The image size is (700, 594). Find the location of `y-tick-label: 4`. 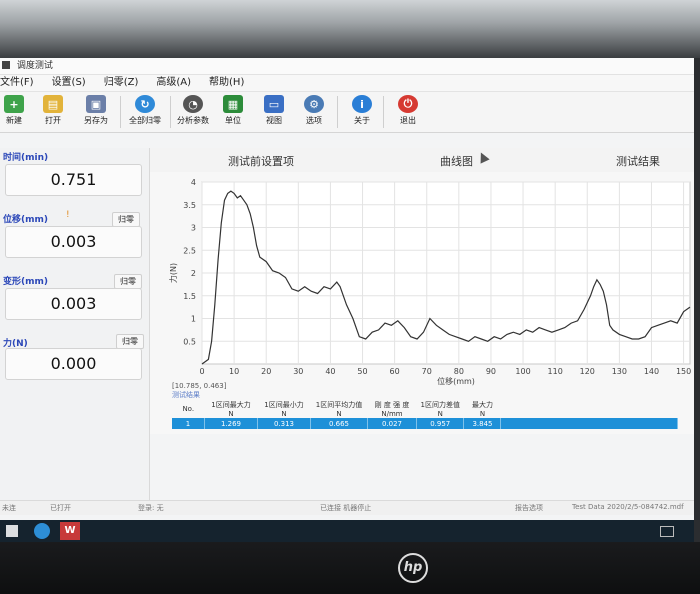

y-tick-label: 4 is located at coordinates (193, 182).